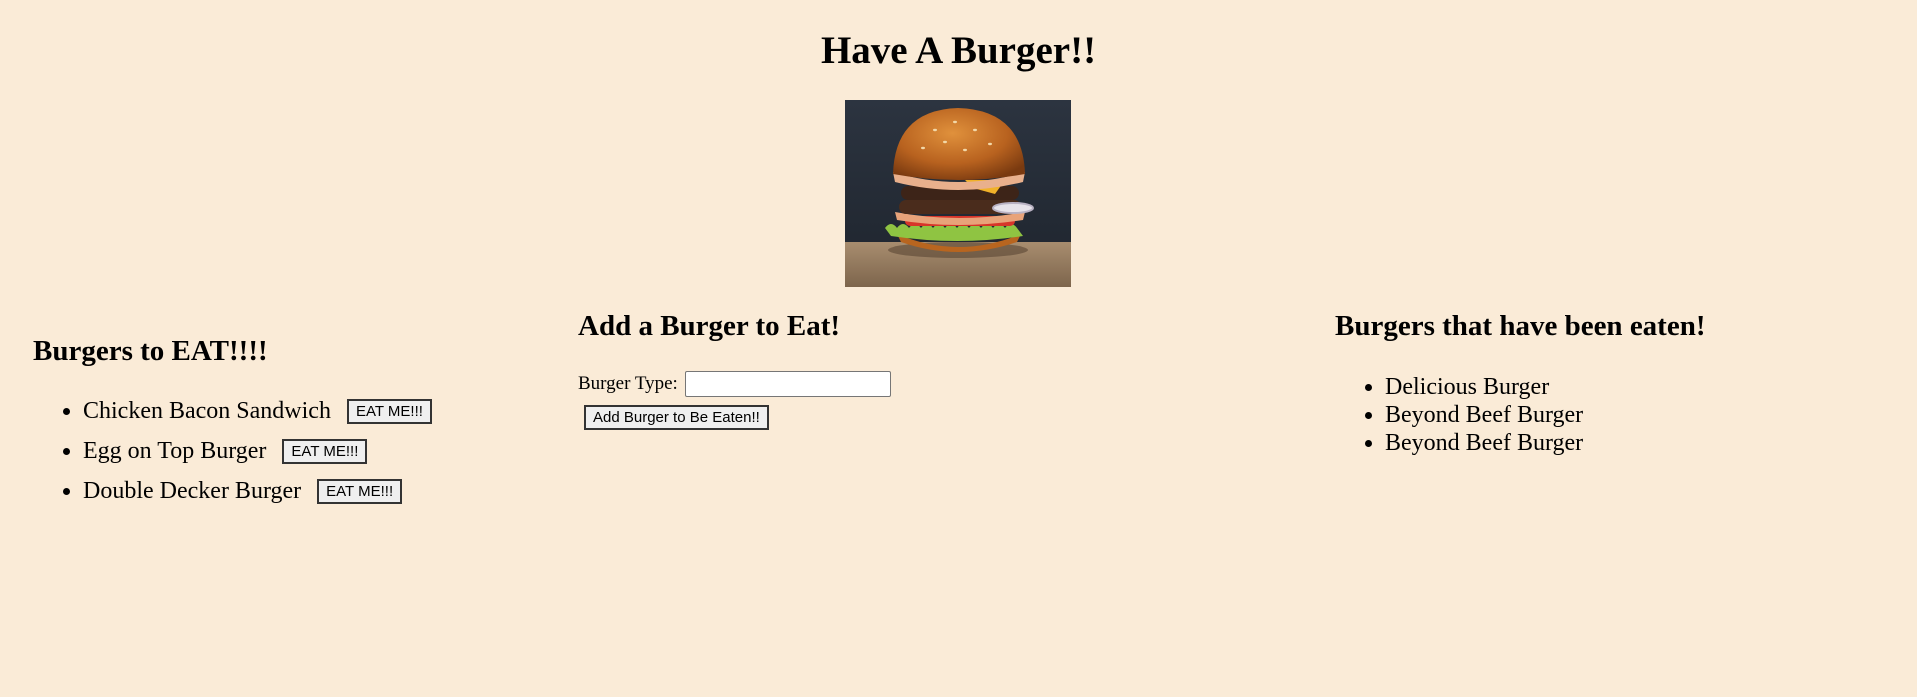 This screenshot has height=697, width=1917. I want to click on burger-name: Egg on Top Burger, so click(175, 451).